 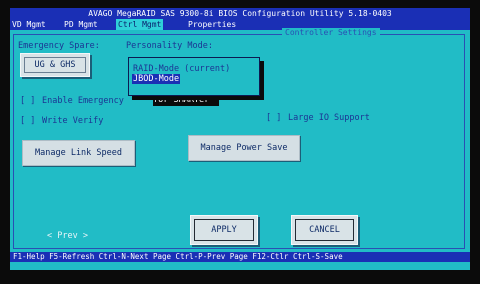 What do you see at coordinates (27, 121) in the screenshot?
I see `write-verify-checkbox: [ ]` at bounding box center [27, 121].